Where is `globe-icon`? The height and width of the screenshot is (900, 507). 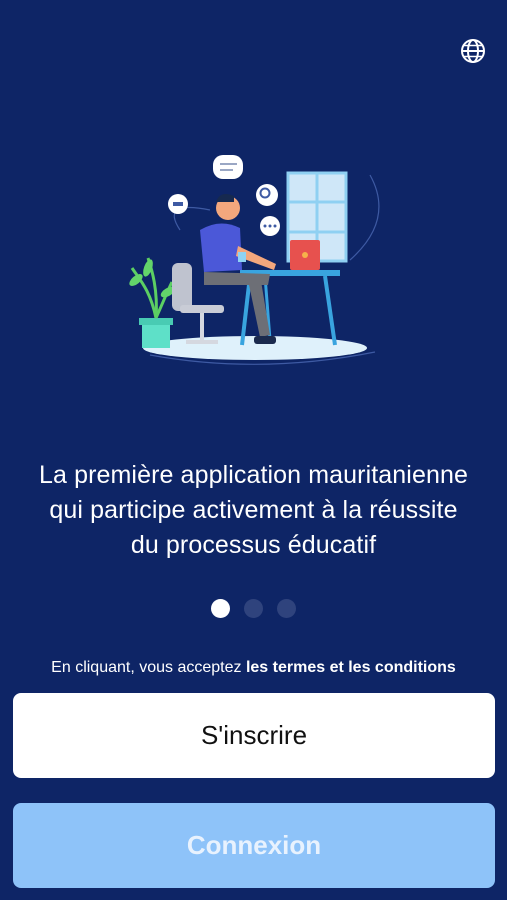
globe-icon is located at coordinates (473, 51).